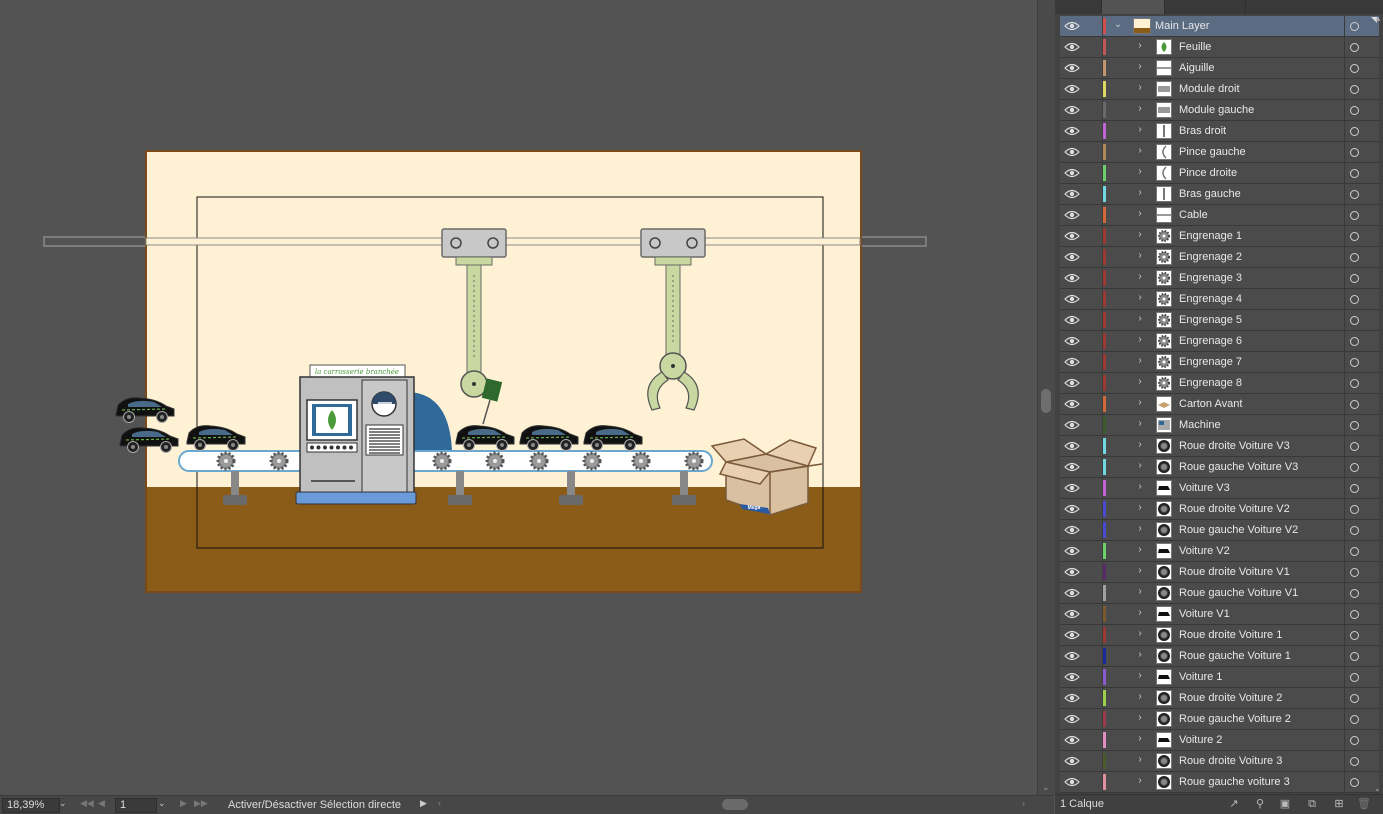  What do you see at coordinates (1210, 299) in the screenshot?
I see `layer-name: Engrenage 4` at bounding box center [1210, 299].